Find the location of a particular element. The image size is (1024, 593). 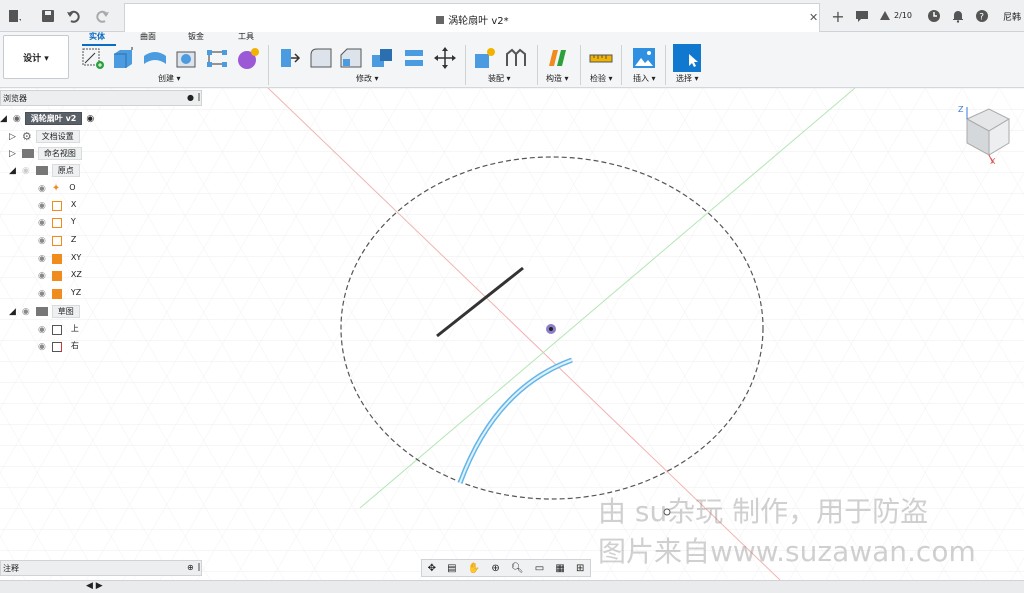

browser-collapse-icon: ● is located at coordinates (190, 97).